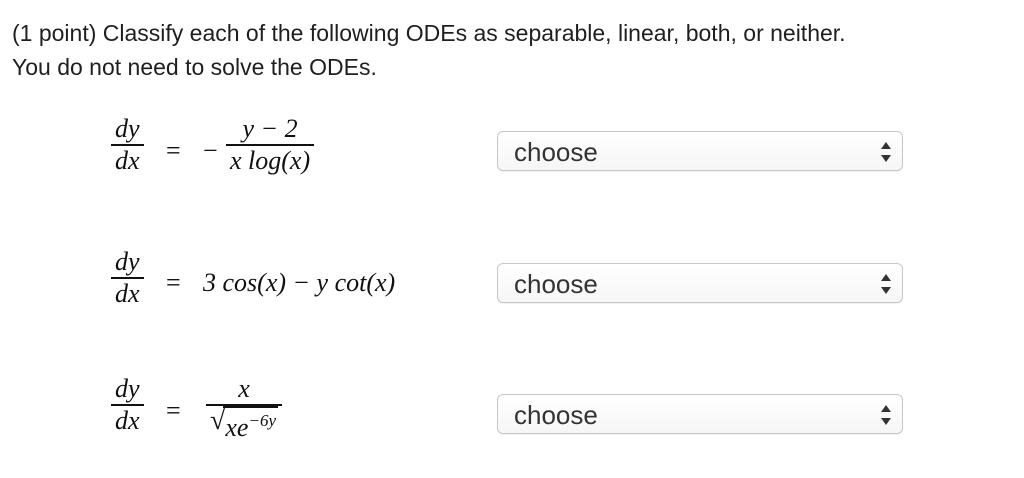  What do you see at coordinates (127, 278) in the screenshot?
I see `ode-2-lhs-fraction: dy dx` at bounding box center [127, 278].